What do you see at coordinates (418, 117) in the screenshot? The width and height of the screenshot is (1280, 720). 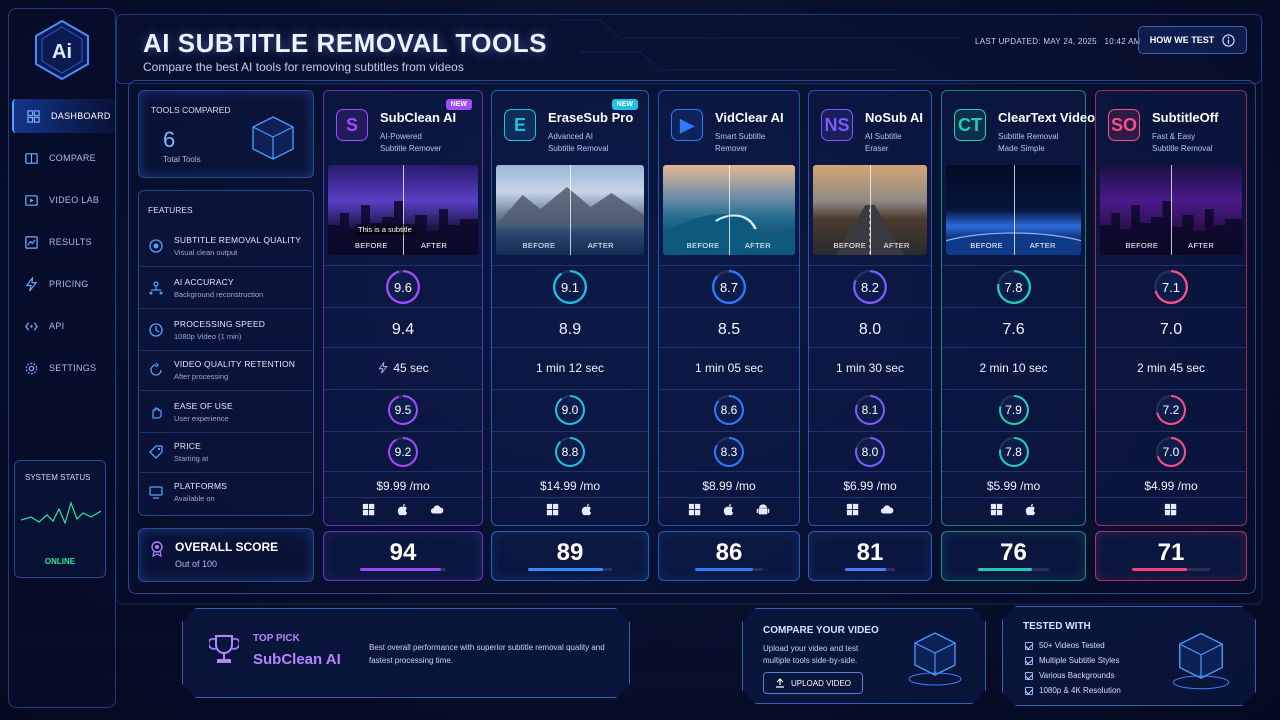 I see `tool-name: SubClean AI` at bounding box center [418, 117].